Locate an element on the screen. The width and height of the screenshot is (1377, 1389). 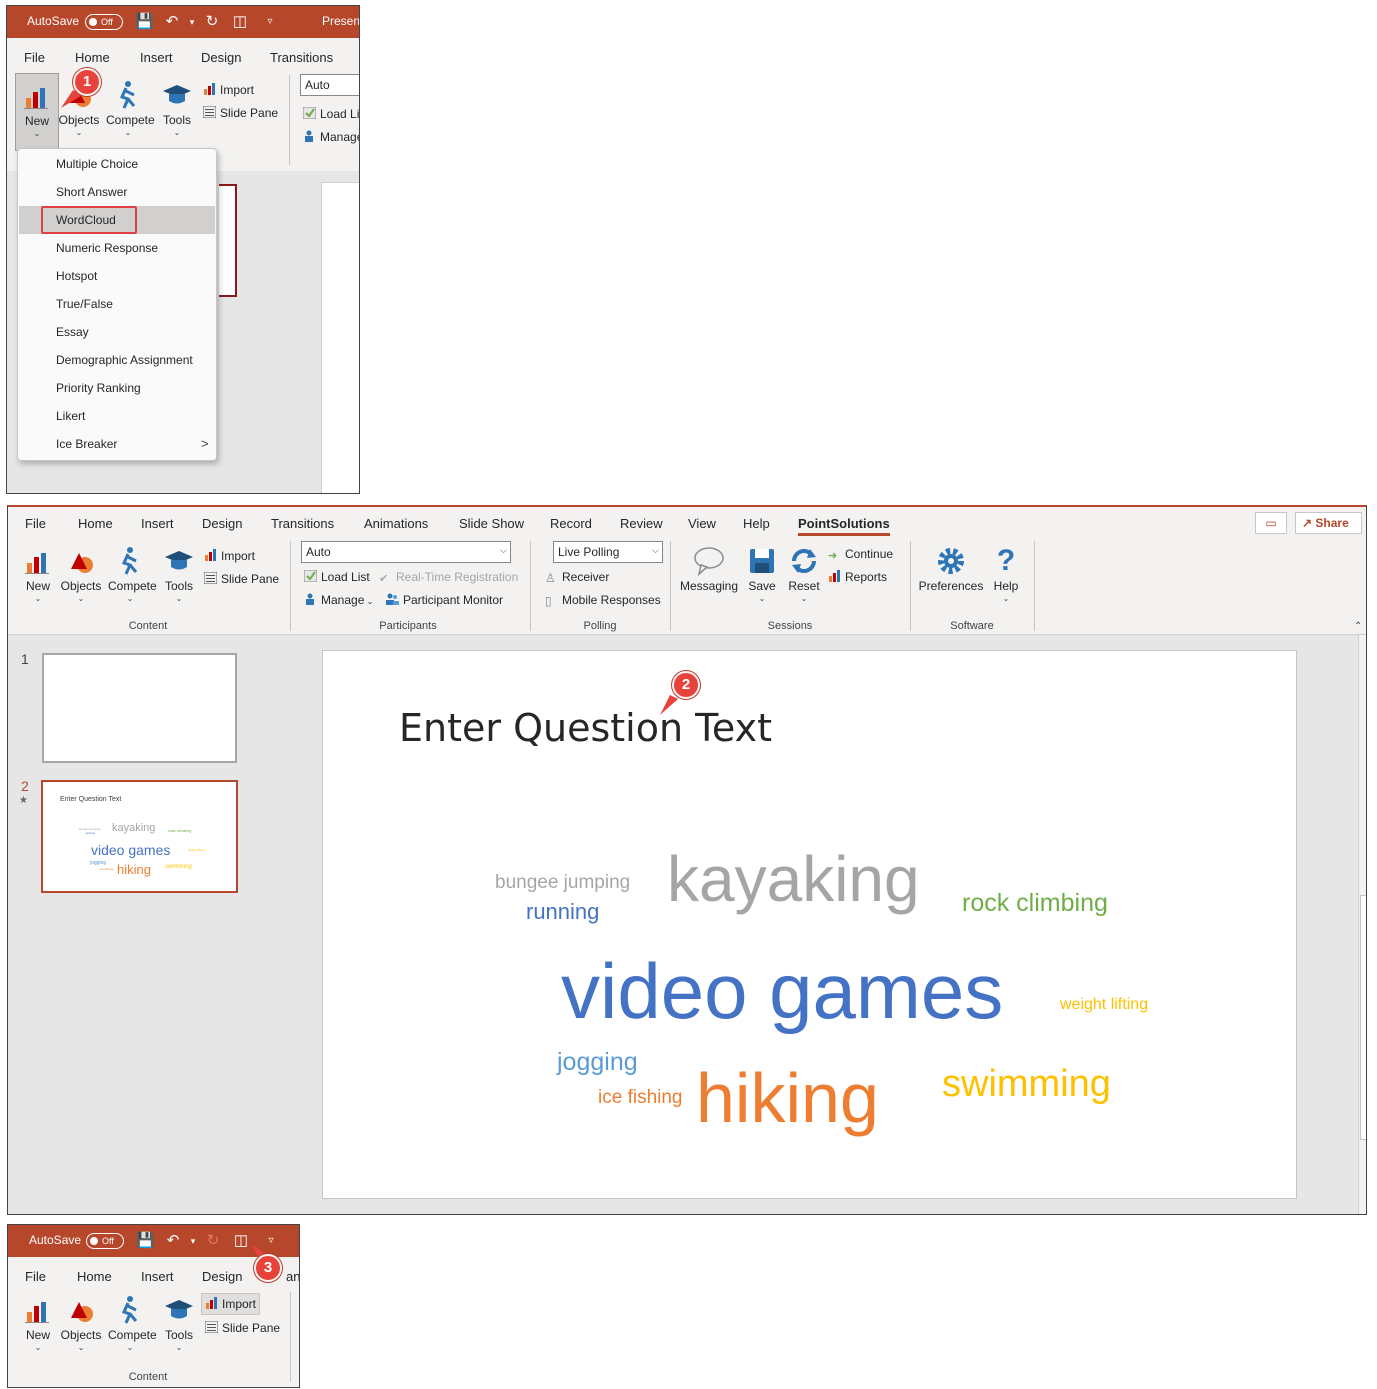
share-button: ↗ Share is located at coordinates (1328, 523).